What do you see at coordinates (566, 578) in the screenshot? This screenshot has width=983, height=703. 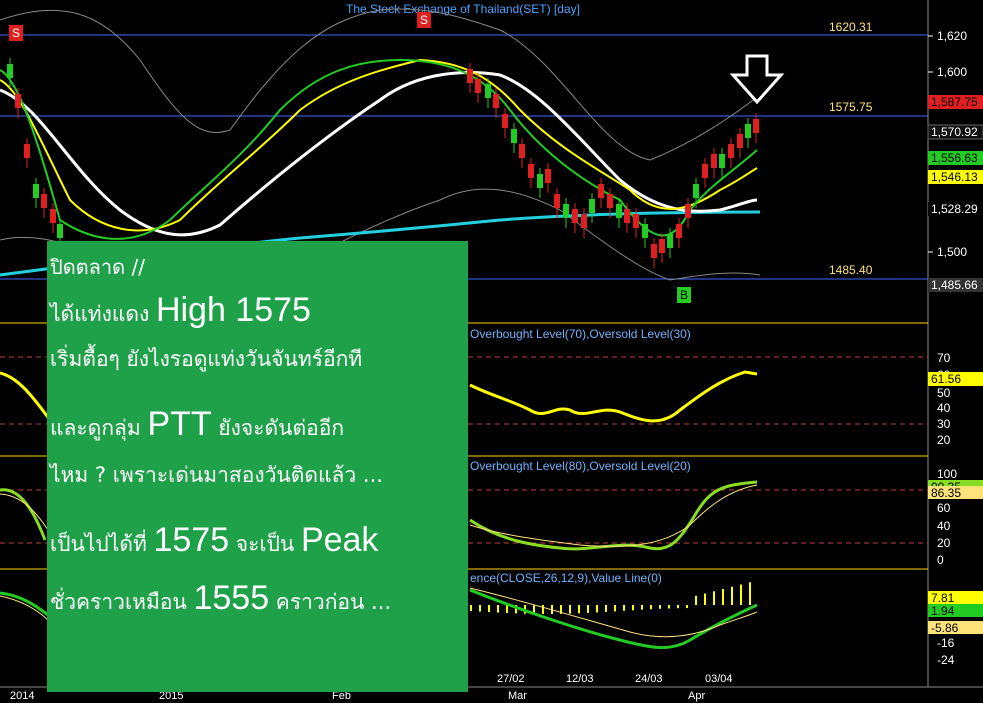 I see `macd-panel-title: ence(CLOSE,26,12,9),Value Line(0)` at bounding box center [566, 578].